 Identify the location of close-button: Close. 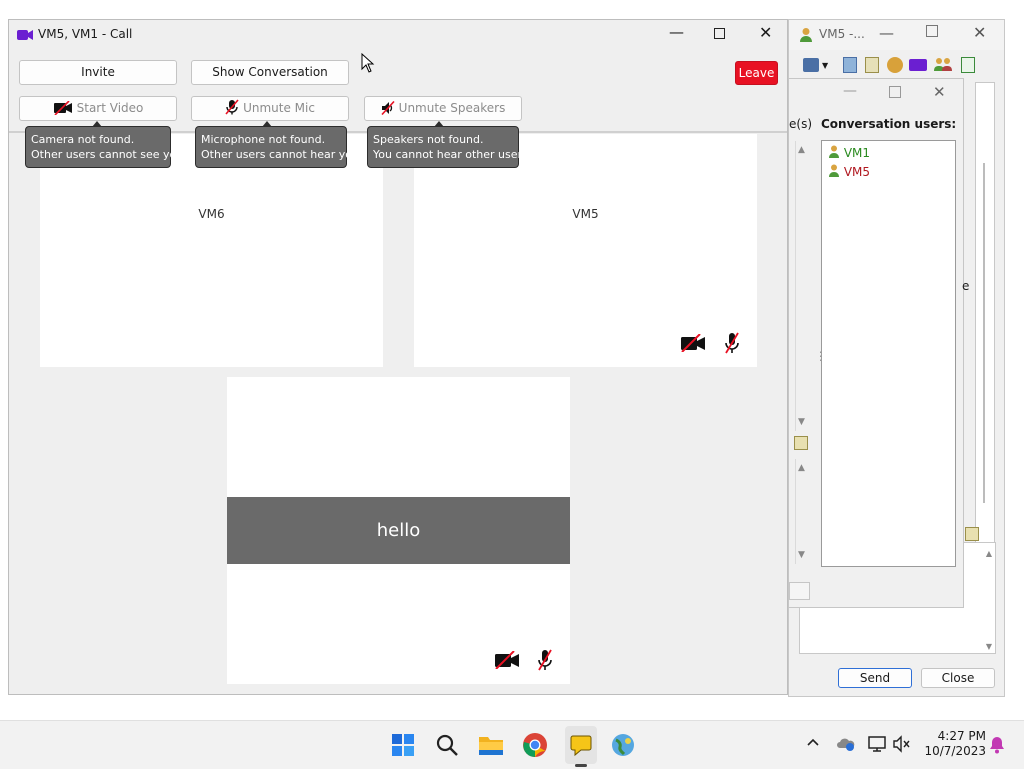
(958, 678).